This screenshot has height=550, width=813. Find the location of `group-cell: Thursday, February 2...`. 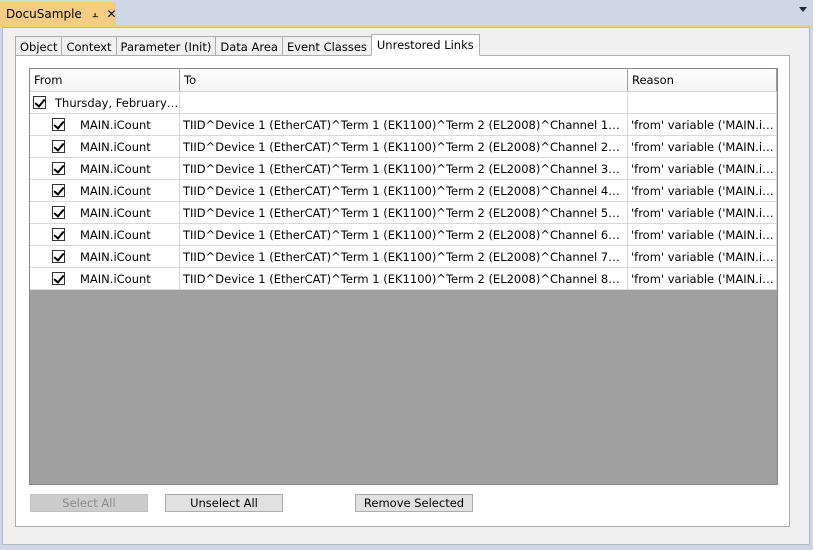

group-cell: Thursday, February 2... is located at coordinates (105, 103).